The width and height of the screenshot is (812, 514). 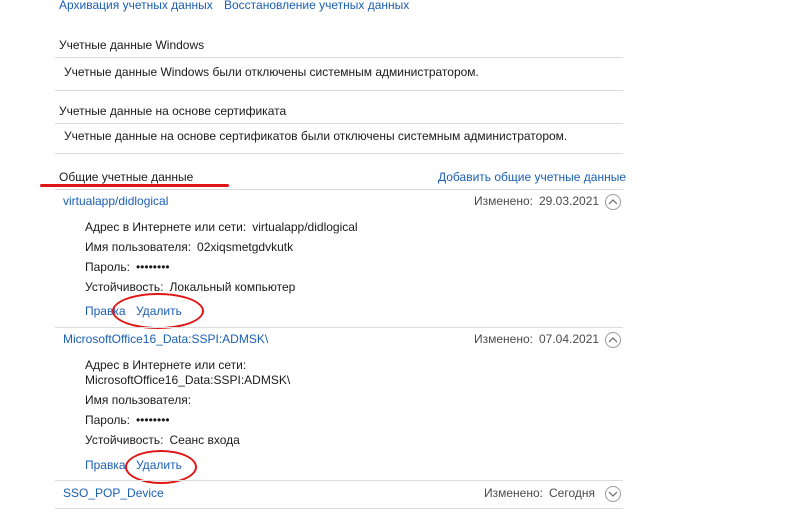 I want to click on certificate-credentials-title: Учетные данные на основе сертификата, so click(x=173, y=111).